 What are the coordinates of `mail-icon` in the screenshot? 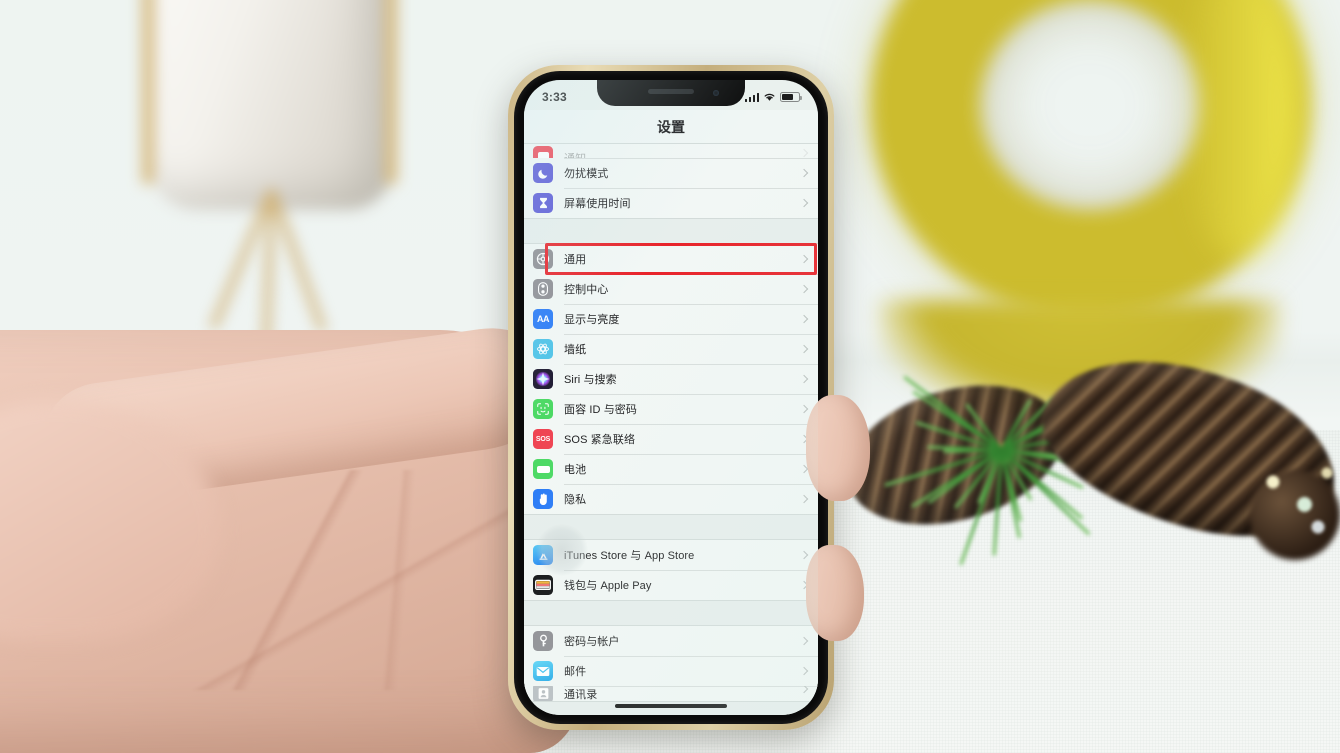 It's located at (543, 671).